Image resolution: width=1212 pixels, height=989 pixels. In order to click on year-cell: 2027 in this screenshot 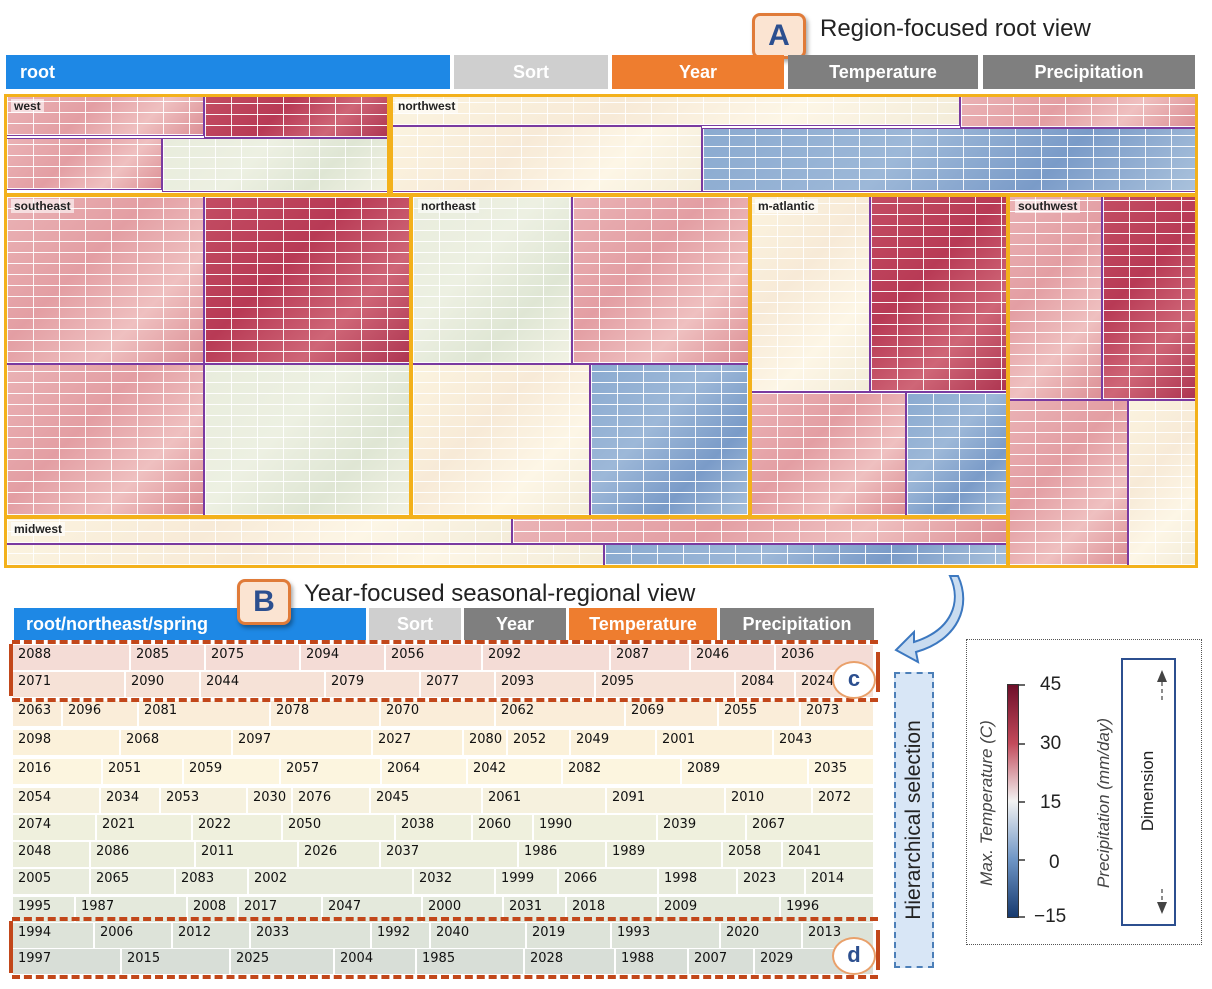, I will do `click(417, 742)`.